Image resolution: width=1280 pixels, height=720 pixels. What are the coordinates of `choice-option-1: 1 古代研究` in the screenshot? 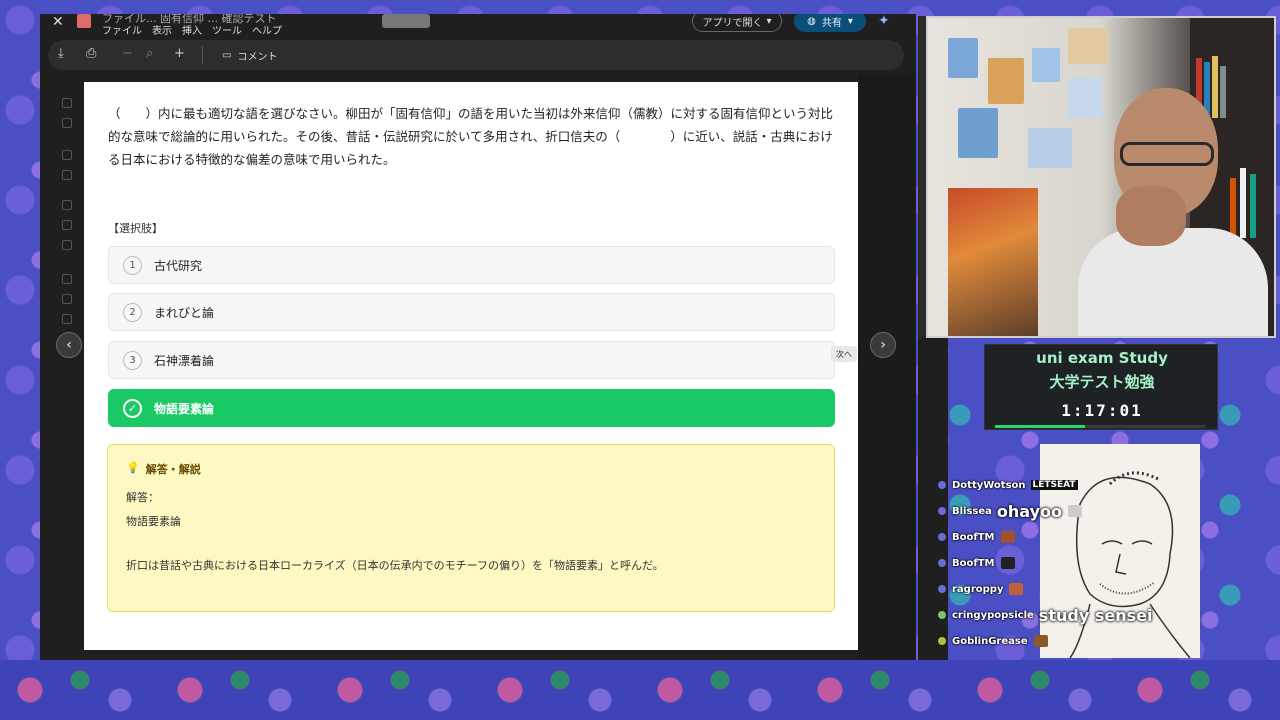 It's located at (471, 265).